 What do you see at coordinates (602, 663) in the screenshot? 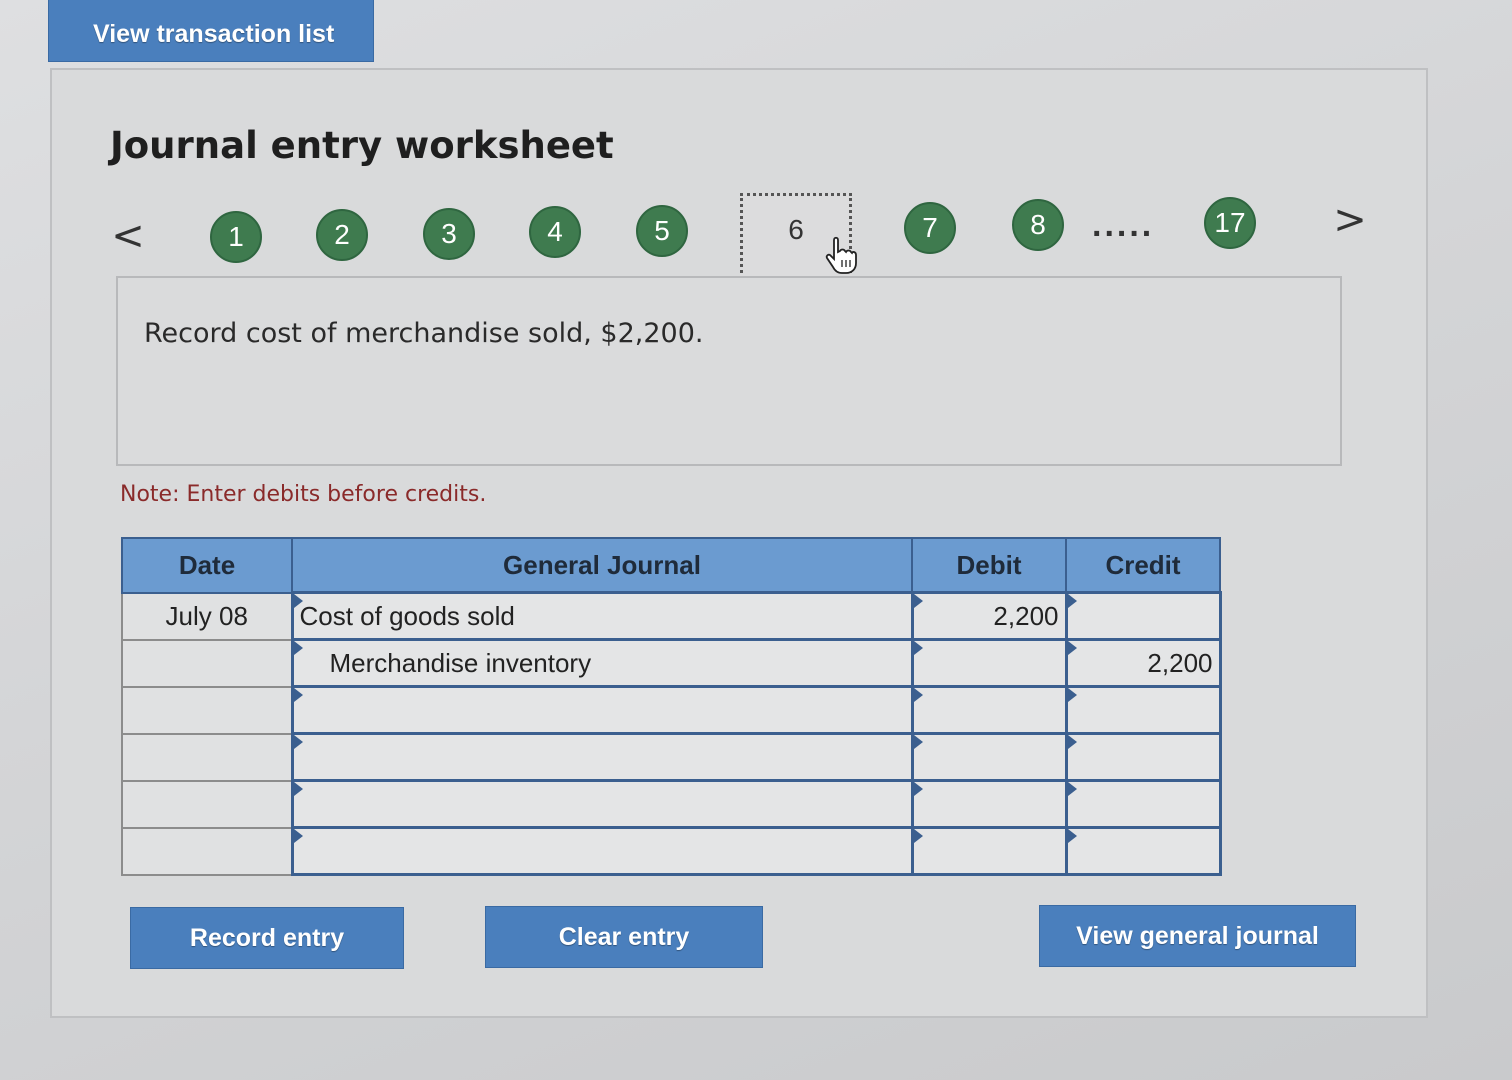
I see `account-cell: Merchandise inventory` at bounding box center [602, 663].